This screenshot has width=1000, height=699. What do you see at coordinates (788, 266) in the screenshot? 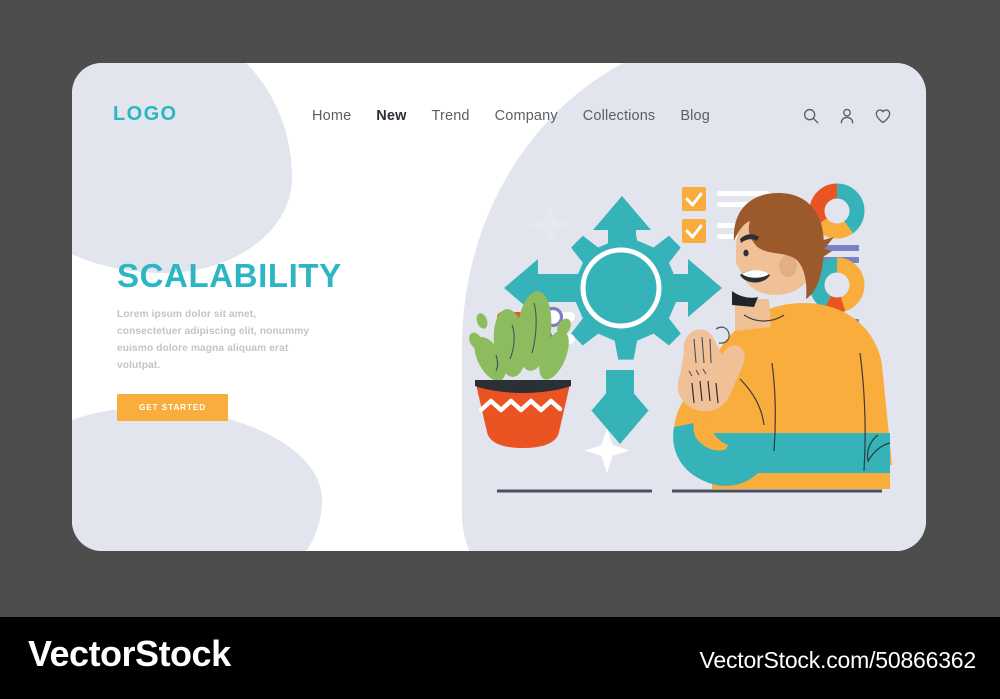
I see `character-ear` at bounding box center [788, 266].